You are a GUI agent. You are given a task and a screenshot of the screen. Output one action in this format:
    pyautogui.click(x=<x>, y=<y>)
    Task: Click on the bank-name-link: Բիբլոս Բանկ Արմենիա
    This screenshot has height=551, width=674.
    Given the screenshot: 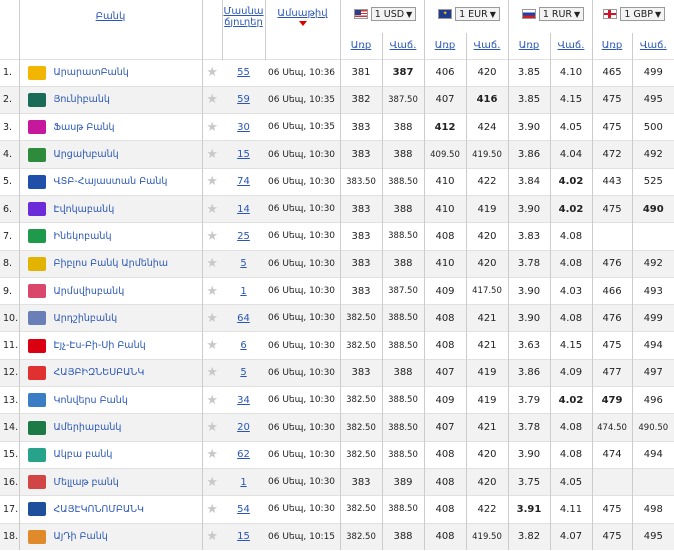 What is the action you would take?
    pyautogui.click(x=111, y=263)
    